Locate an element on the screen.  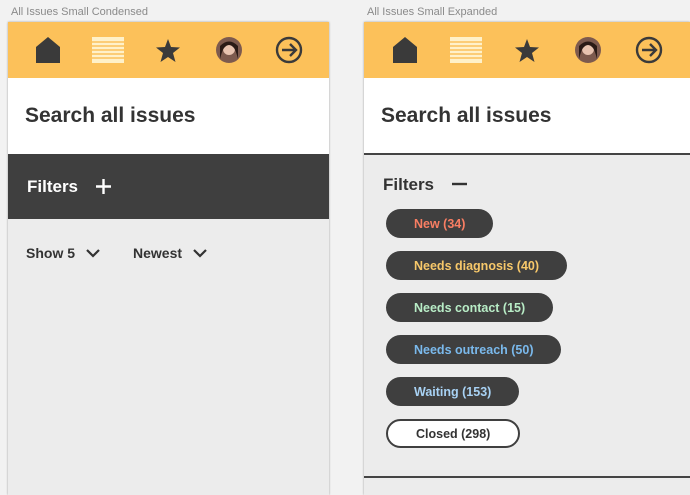
plus-icon is located at coordinates (104, 186).